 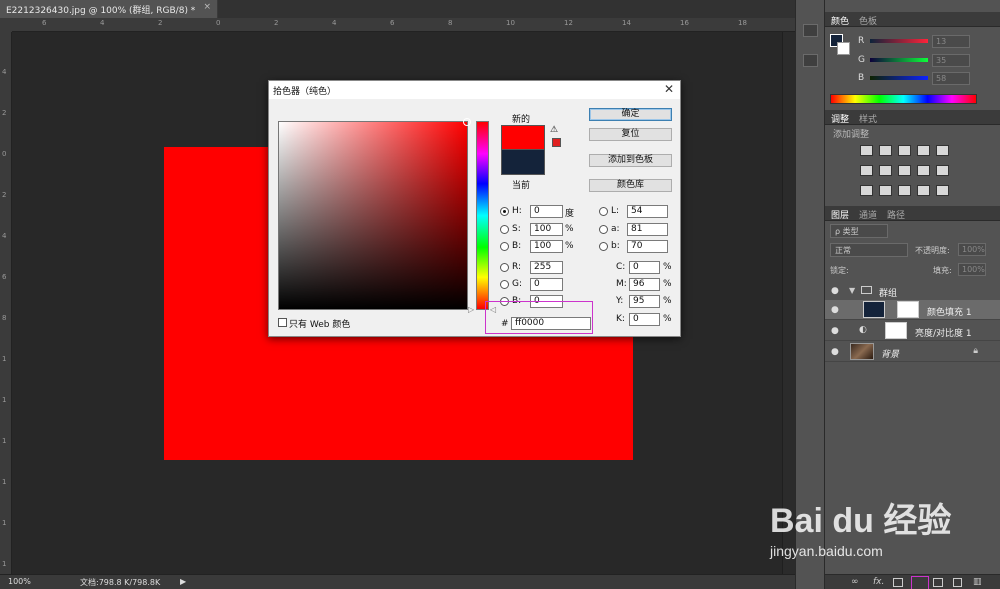 I want to click on channel-r-value: 13, so click(x=951, y=41).